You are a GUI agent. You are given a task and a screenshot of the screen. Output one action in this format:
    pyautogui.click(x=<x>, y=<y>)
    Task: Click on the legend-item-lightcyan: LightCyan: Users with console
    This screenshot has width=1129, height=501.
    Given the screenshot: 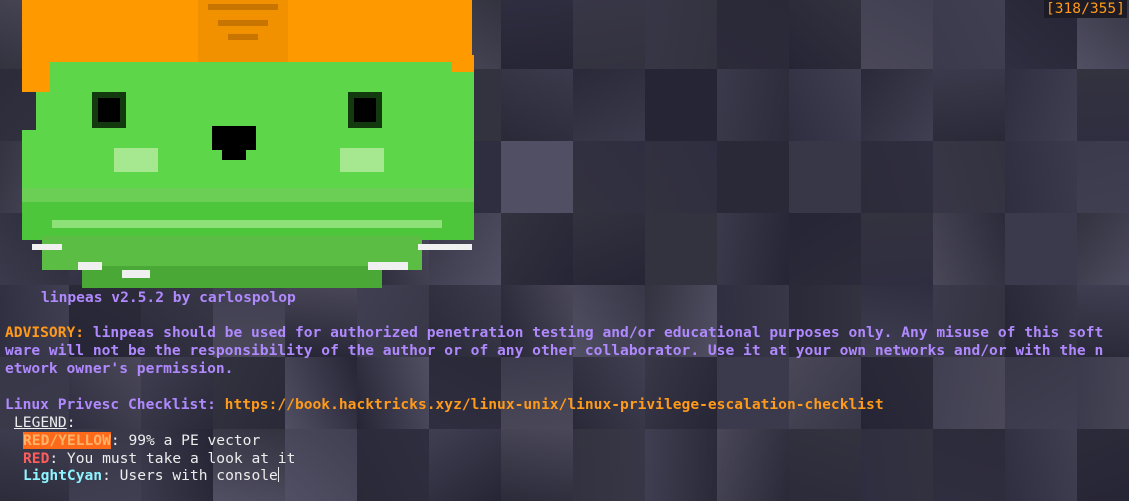 What is the action you would take?
    pyautogui.click(x=151, y=476)
    